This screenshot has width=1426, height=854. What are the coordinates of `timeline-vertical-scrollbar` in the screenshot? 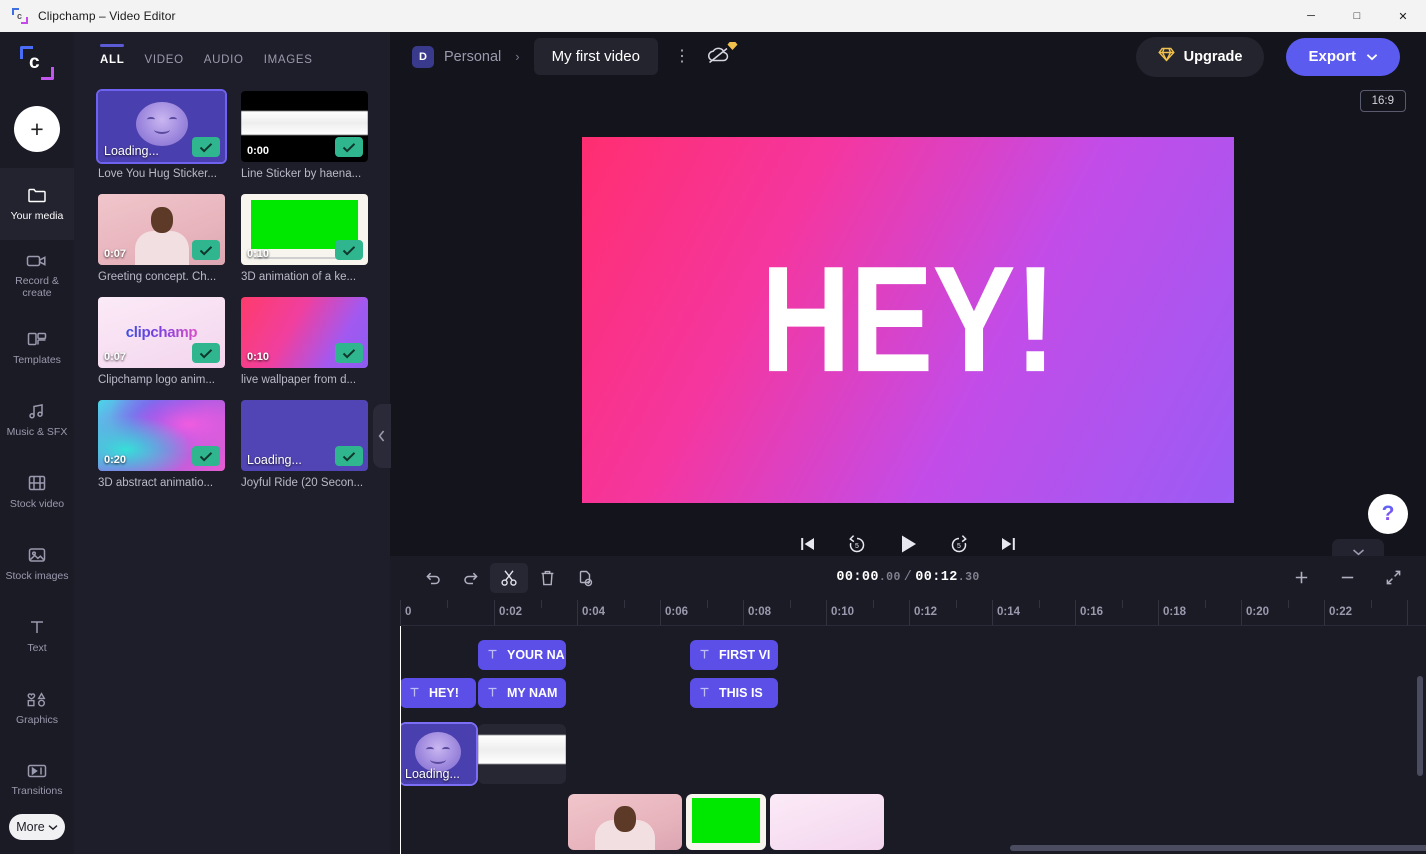 It's located at (1420, 726).